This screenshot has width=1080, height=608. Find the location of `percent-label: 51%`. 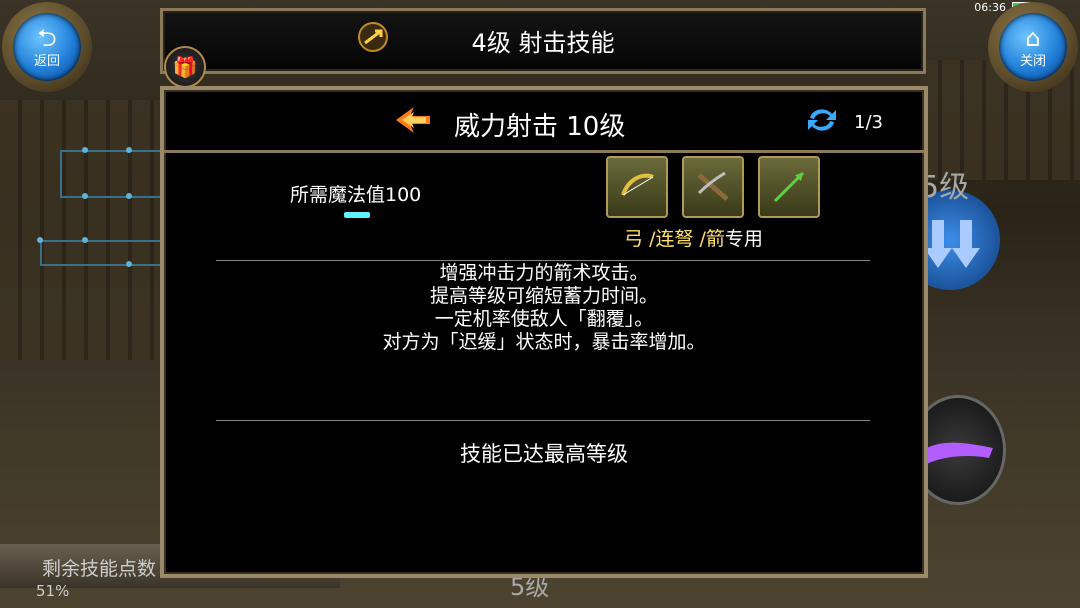

percent-label: 51% is located at coordinates (53, 591).